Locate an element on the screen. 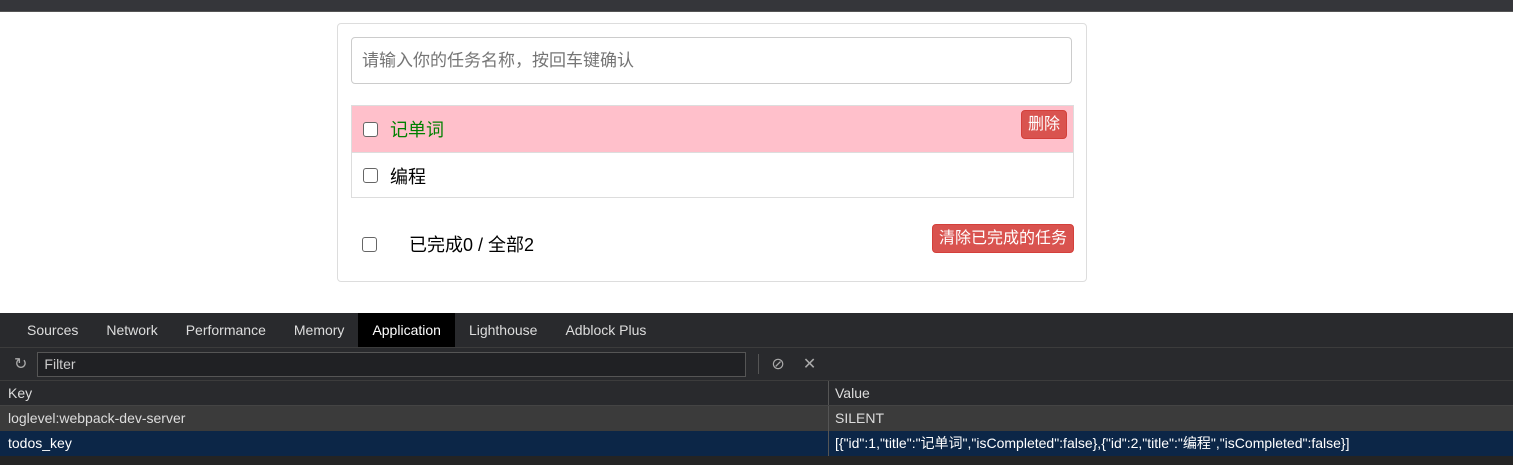 This screenshot has width=1513, height=465. row-key: todos_key is located at coordinates (414, 443).